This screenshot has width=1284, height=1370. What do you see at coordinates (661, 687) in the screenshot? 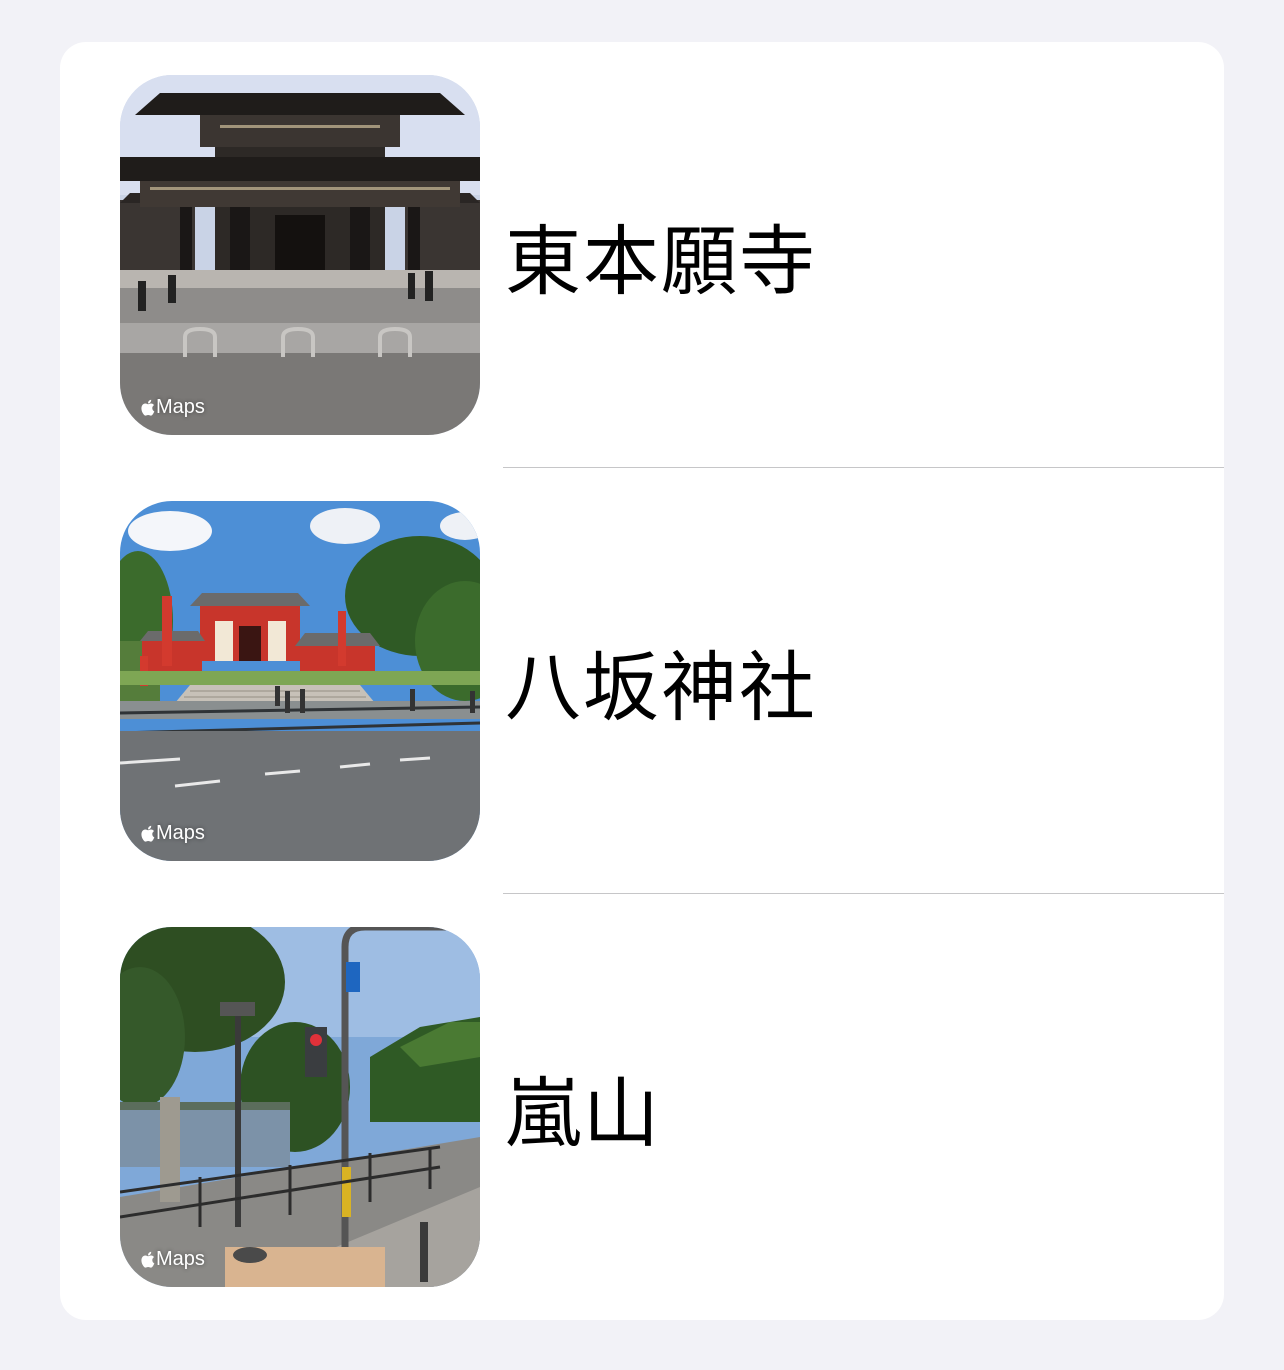
I see `place-name: 八坂神社` at bounding box center [661, 687].